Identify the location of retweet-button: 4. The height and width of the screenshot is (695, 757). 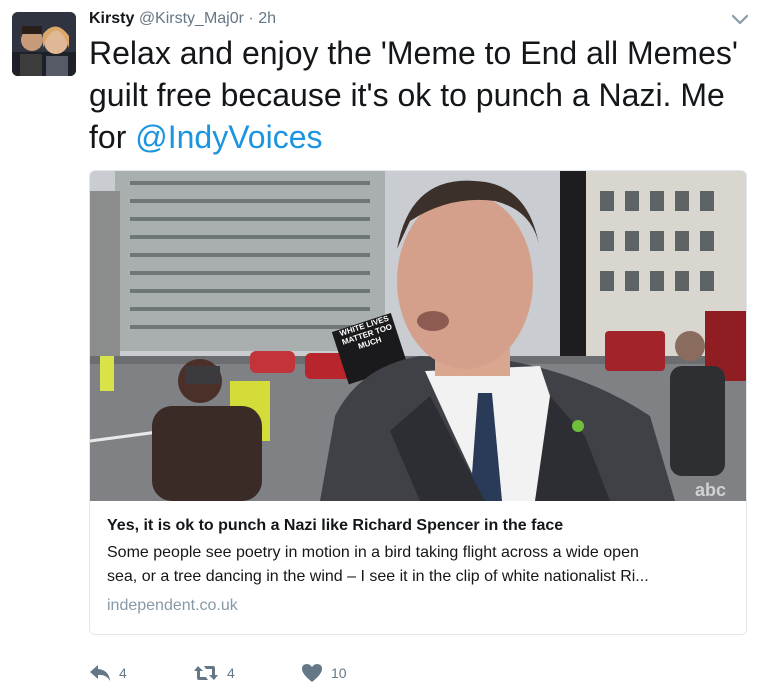
(214, 673).